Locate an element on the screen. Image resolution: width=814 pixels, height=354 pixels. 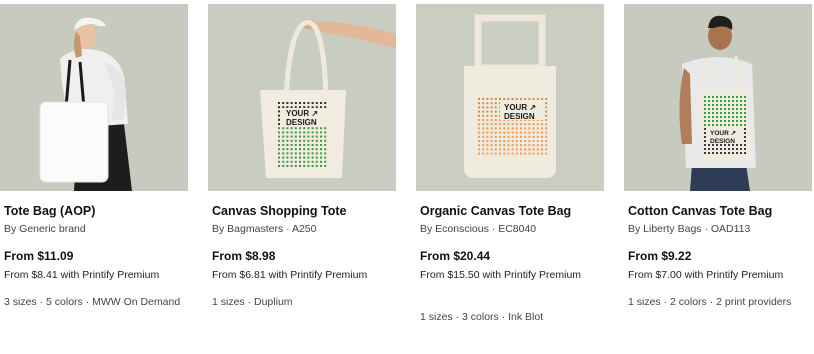
product-image-canvas-shopping-tote: YOUR ↗ DESIGN is located at coordinates (302, 97).